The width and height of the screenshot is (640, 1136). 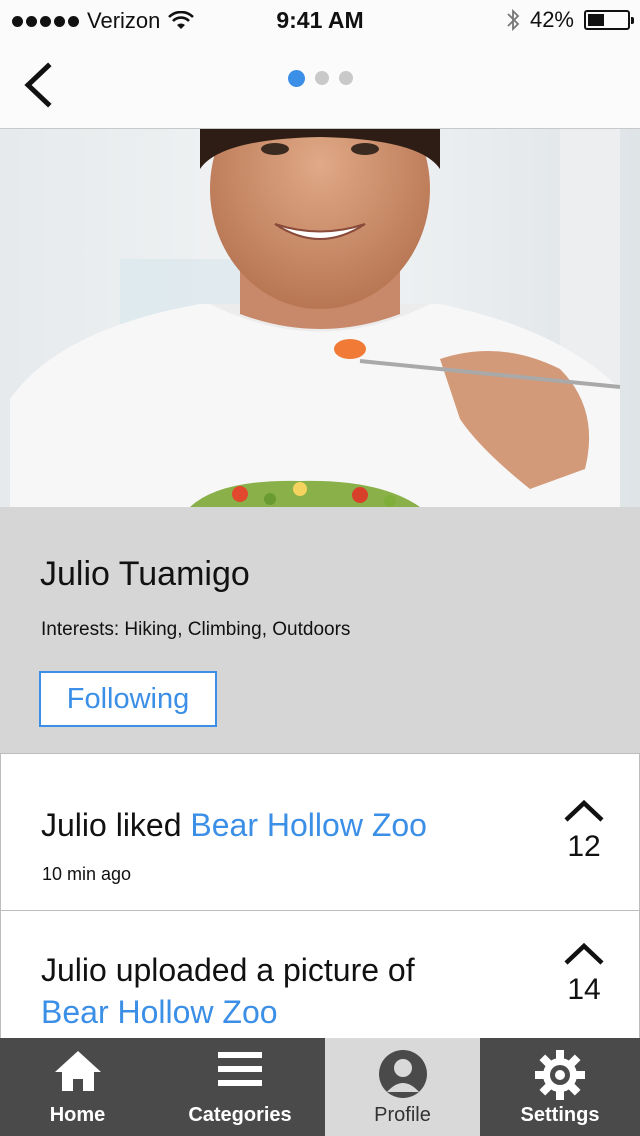 What do you see at coordinates (560, 1075) in the screenshot?
I see `gear-icon` at bounding box center [560, 1075].